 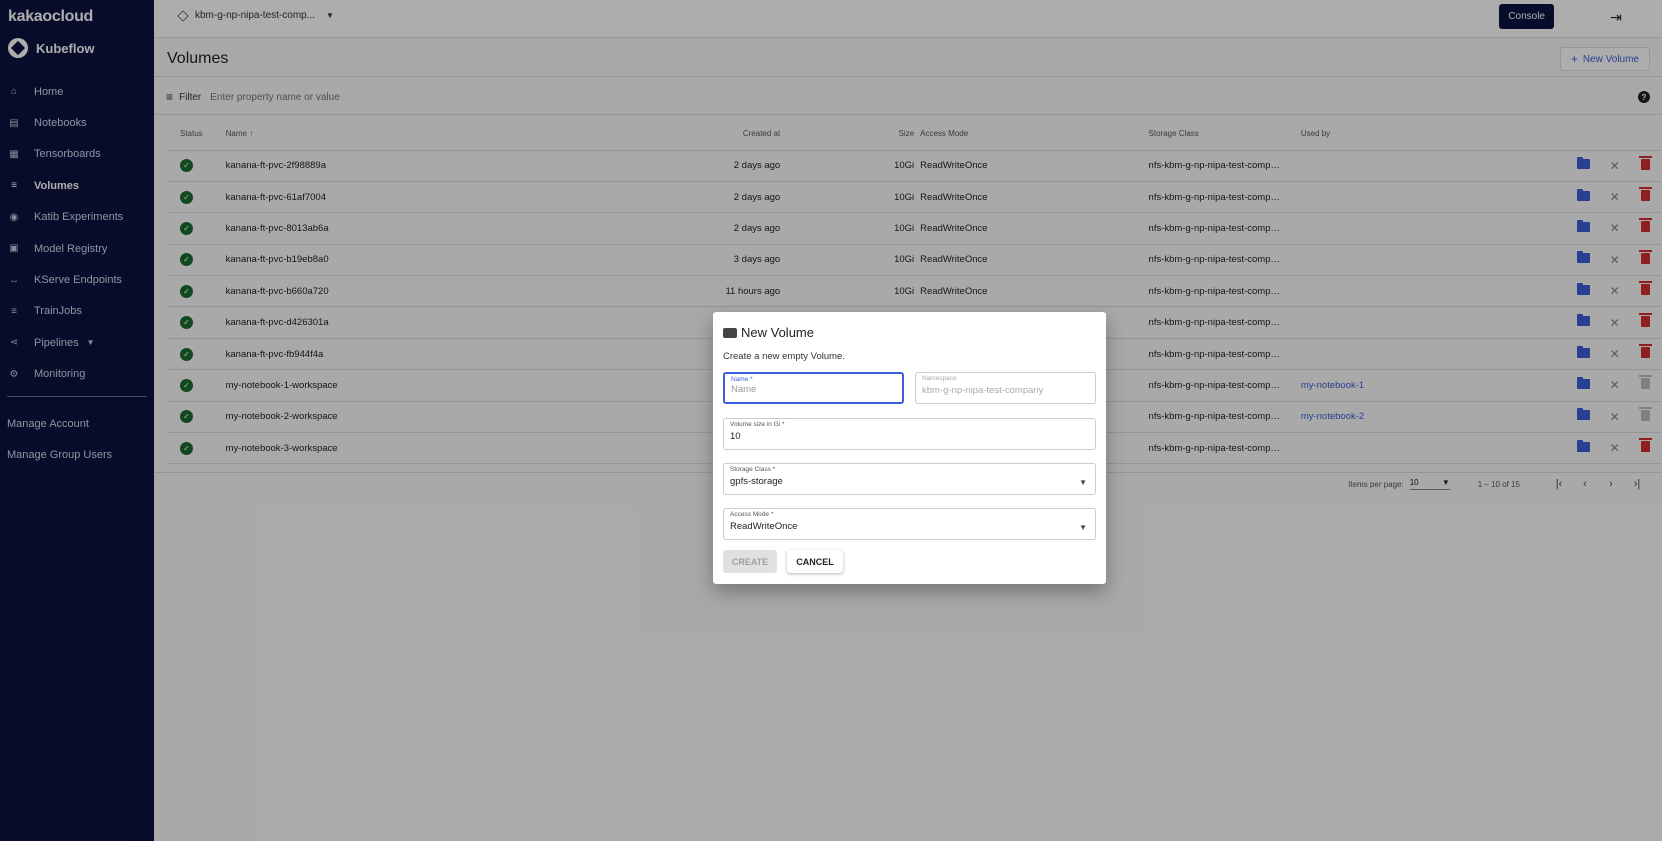 I want to click on create-button: CREATE, so click(x=750, y=561).